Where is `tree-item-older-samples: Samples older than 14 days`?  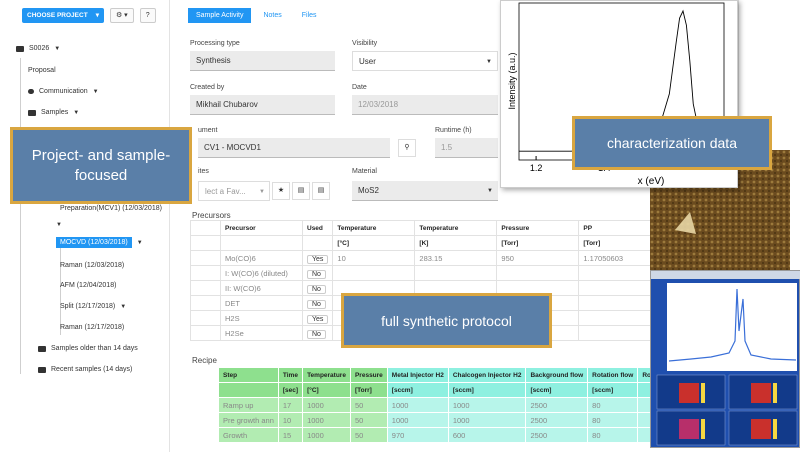
tree-item-older-samples: Samples older than 14 days is located at coordinates (88, 348).